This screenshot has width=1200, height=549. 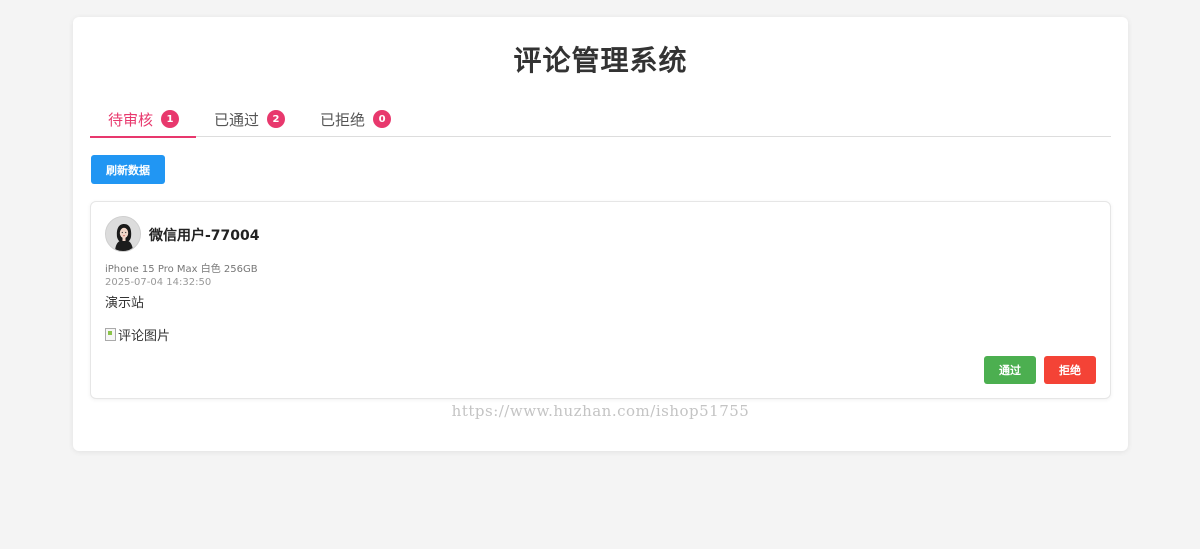 I want to click on tab-rejected: 已拒绝 0, so click(x=355, y=119).